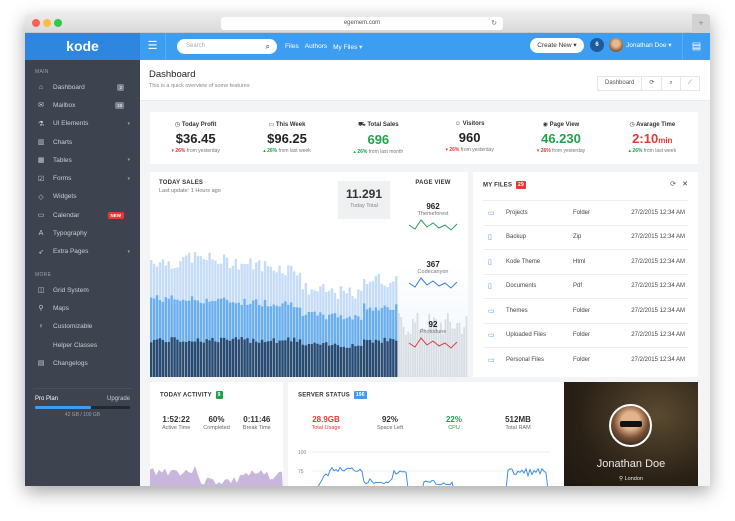  I want to click on sidebar-section-more: MORE, so click(43, 274).